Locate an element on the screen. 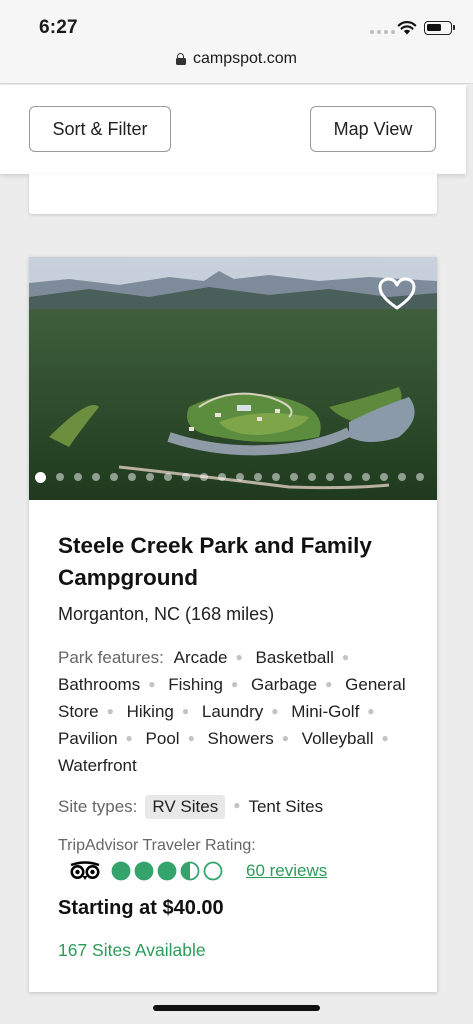  tripadvisor-label: TripAdvisor Traveler Rating: is located at coordinates (157, 845).